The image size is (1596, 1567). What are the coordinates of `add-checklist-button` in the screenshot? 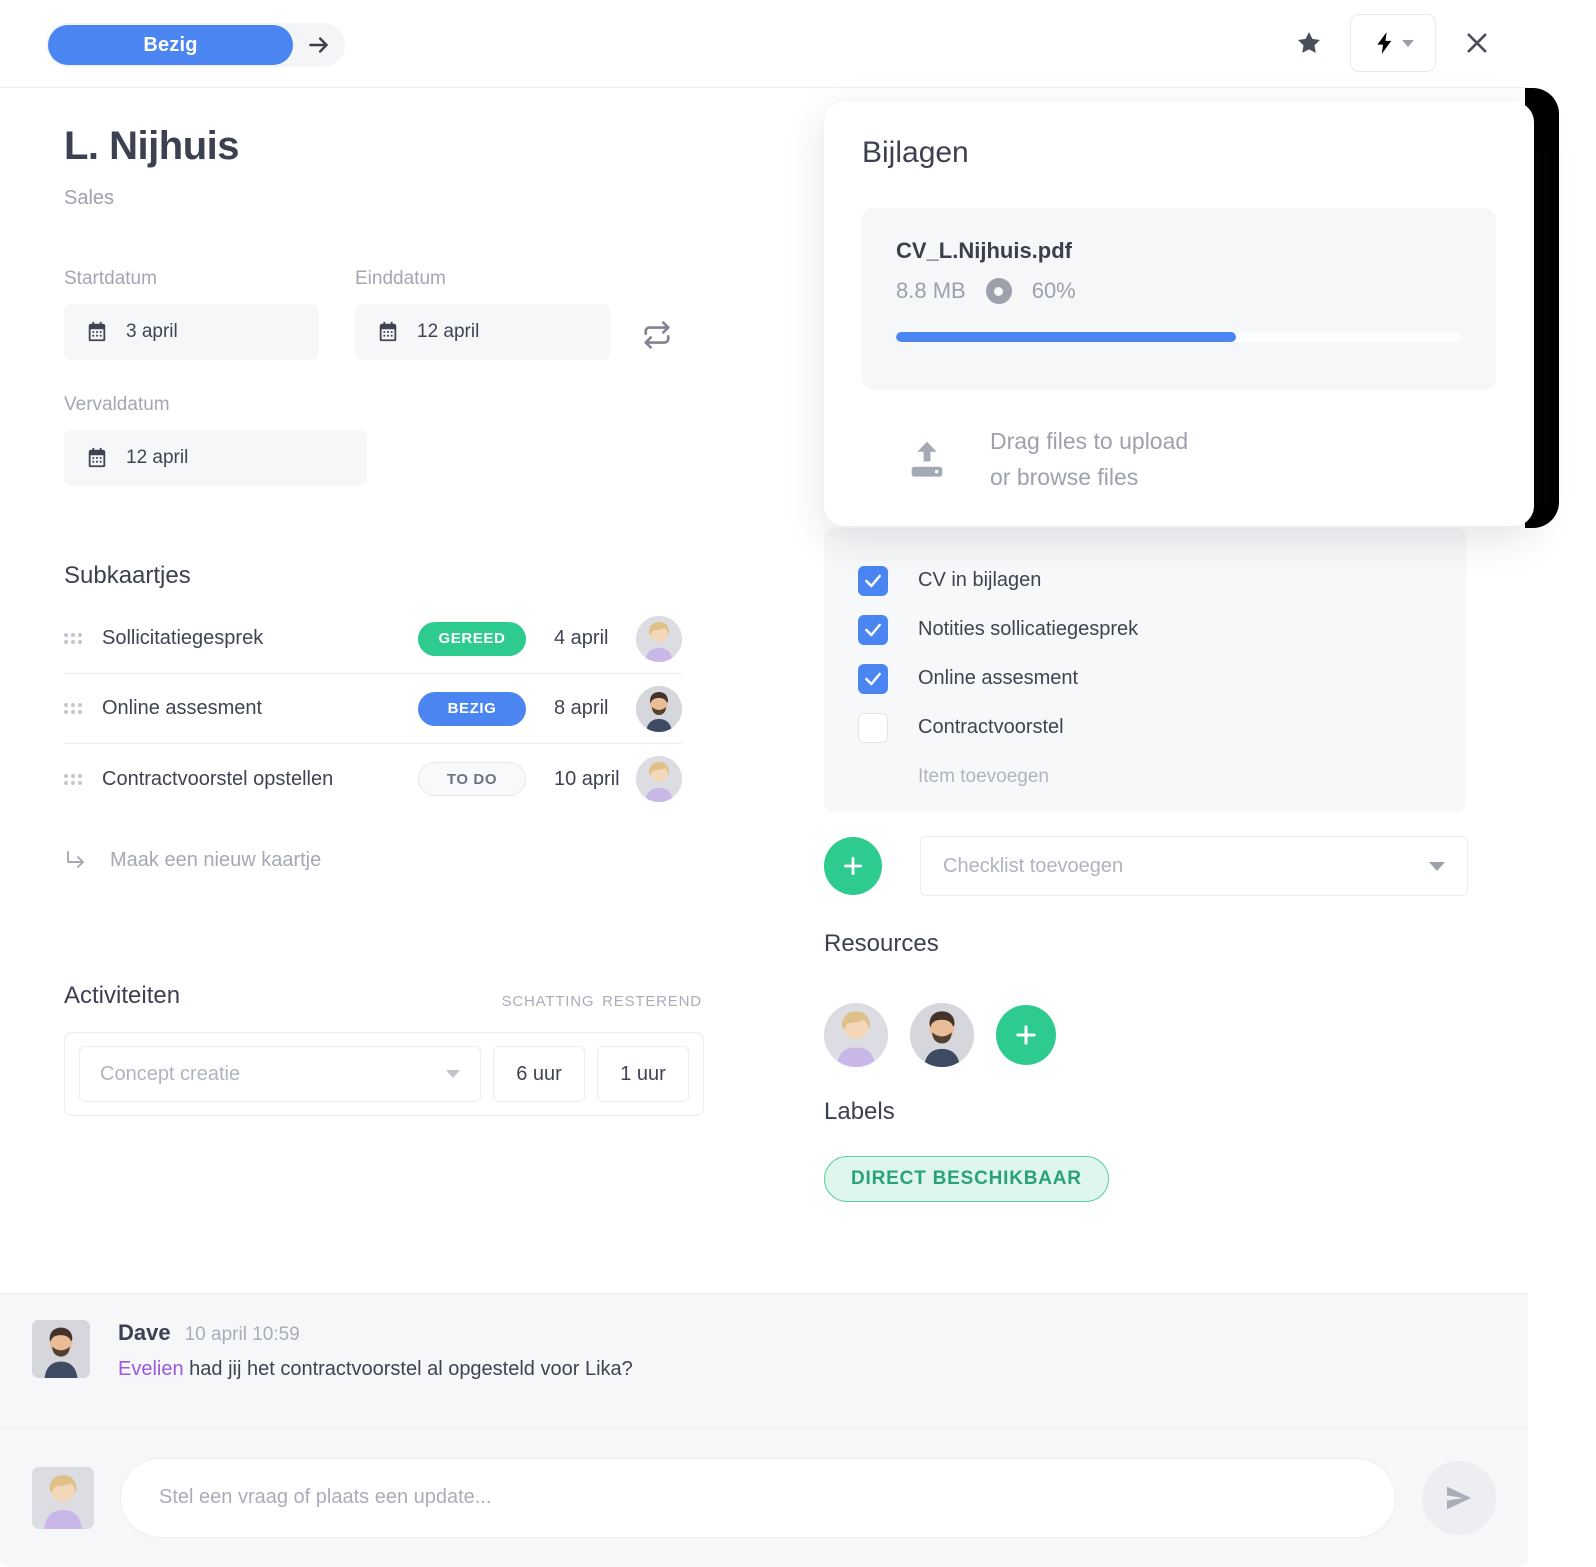 It's located at (853, 866).